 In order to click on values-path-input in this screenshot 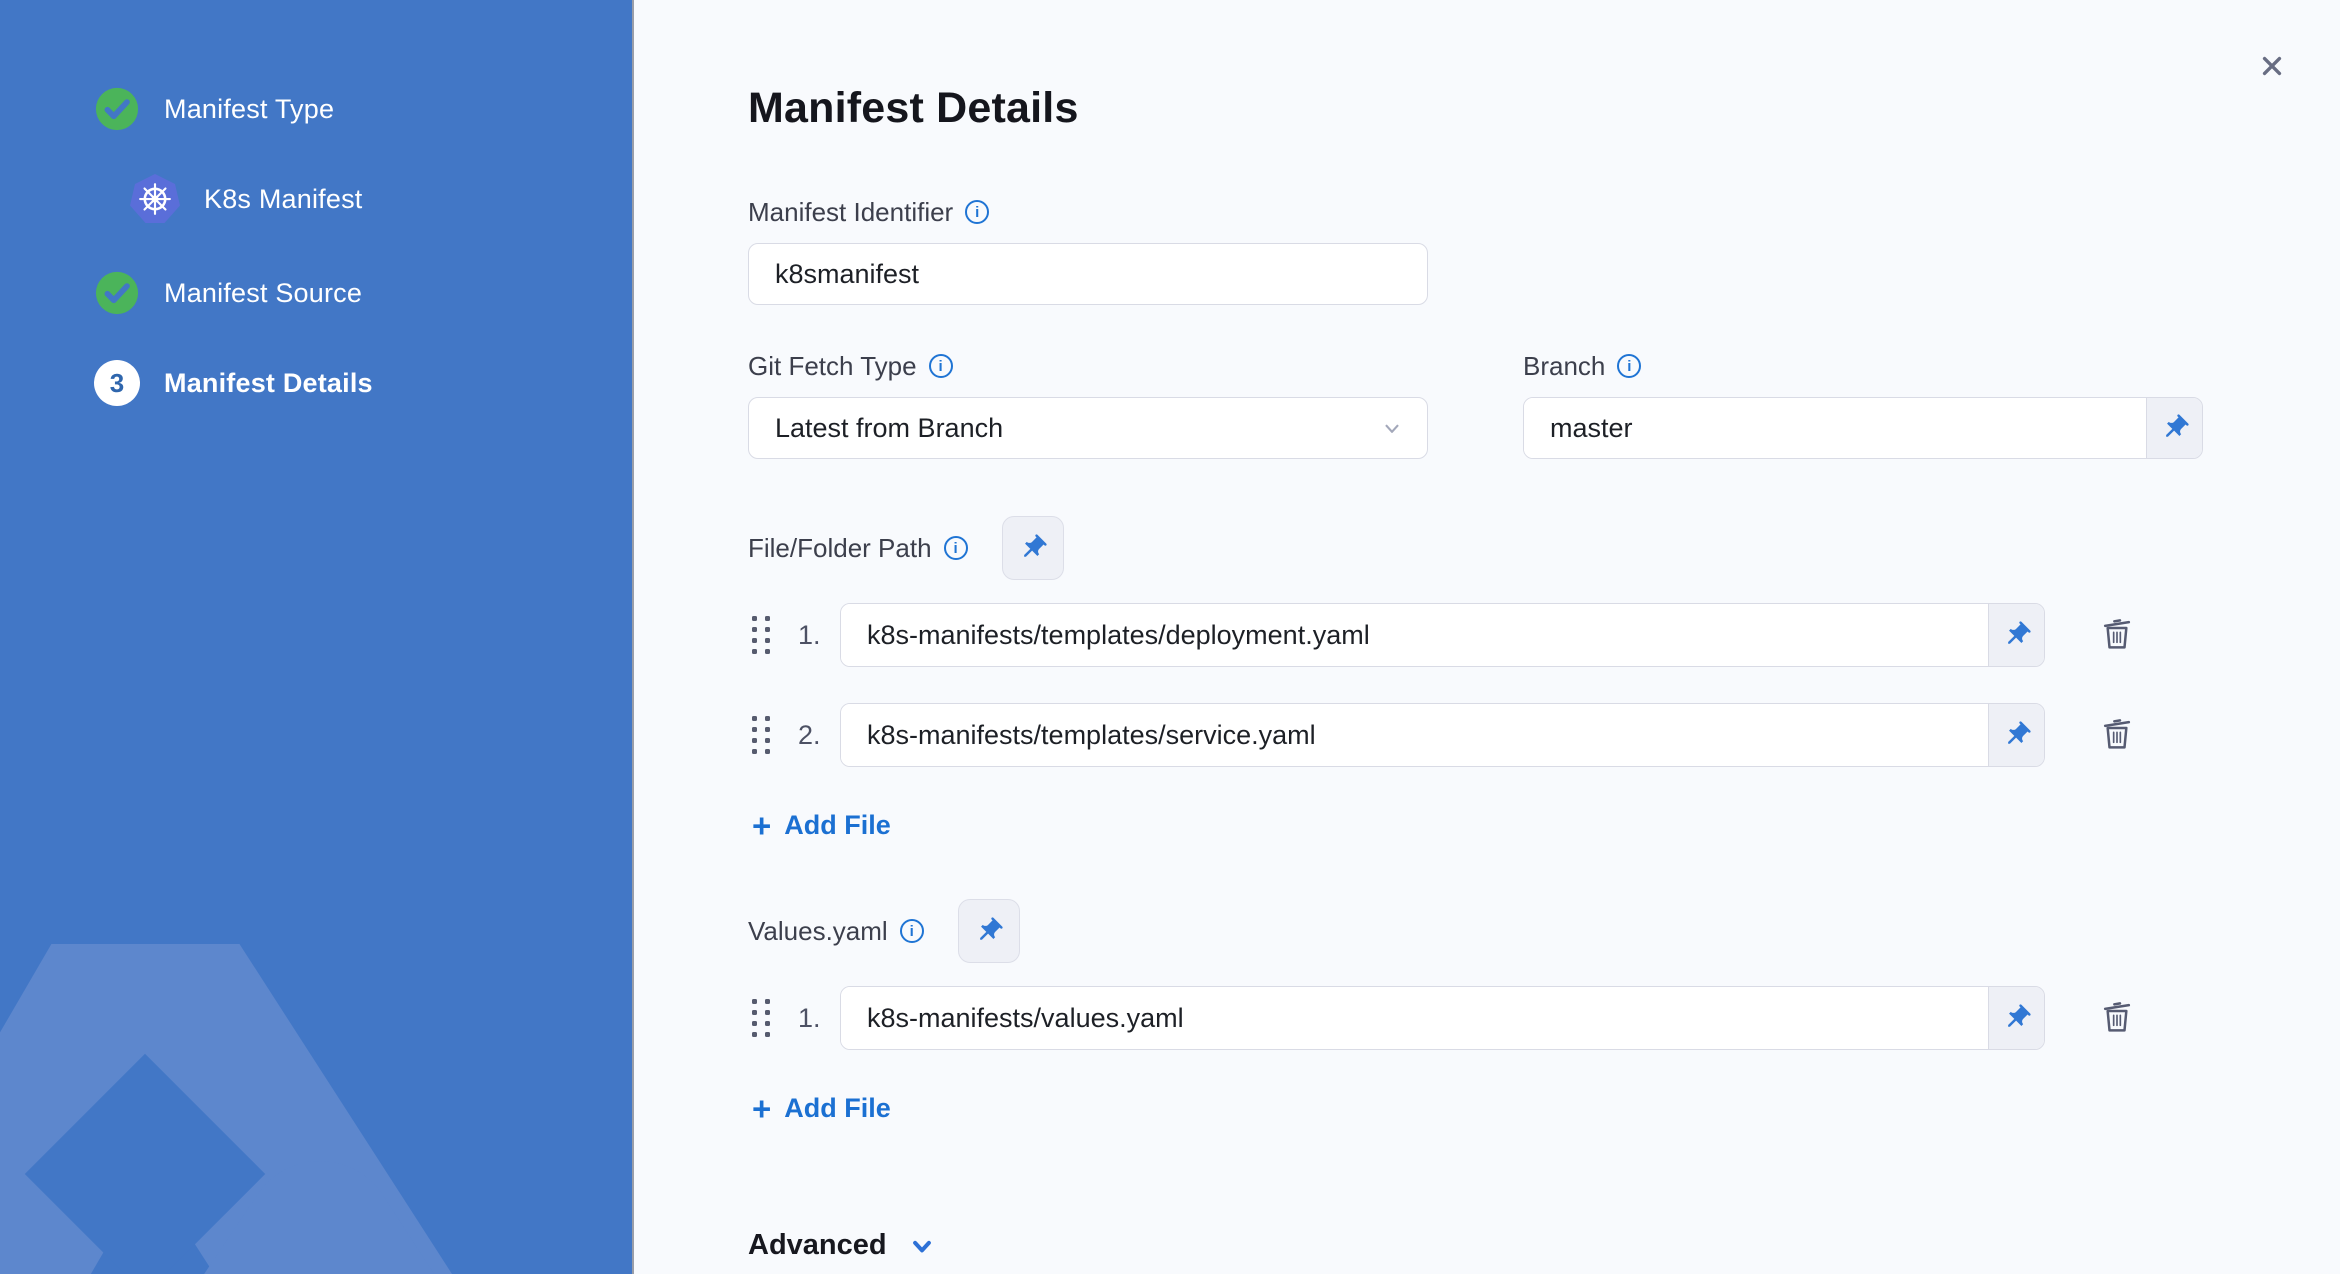, I will do `click(1414, 1018)`.